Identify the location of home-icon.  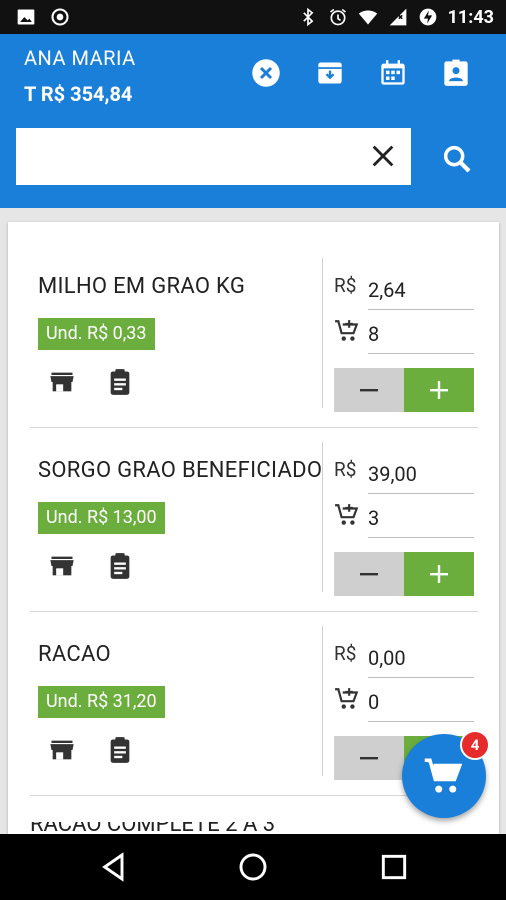
(253, 867).